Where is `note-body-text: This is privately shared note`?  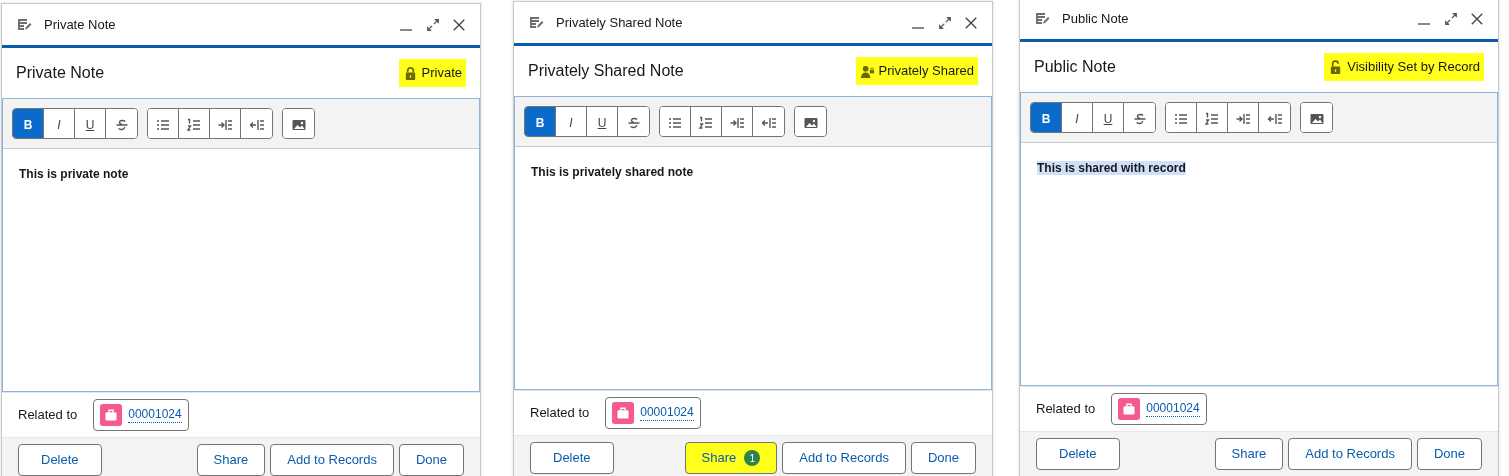
note-body-text: This is privately shared note is located at coordinates (612, 172).